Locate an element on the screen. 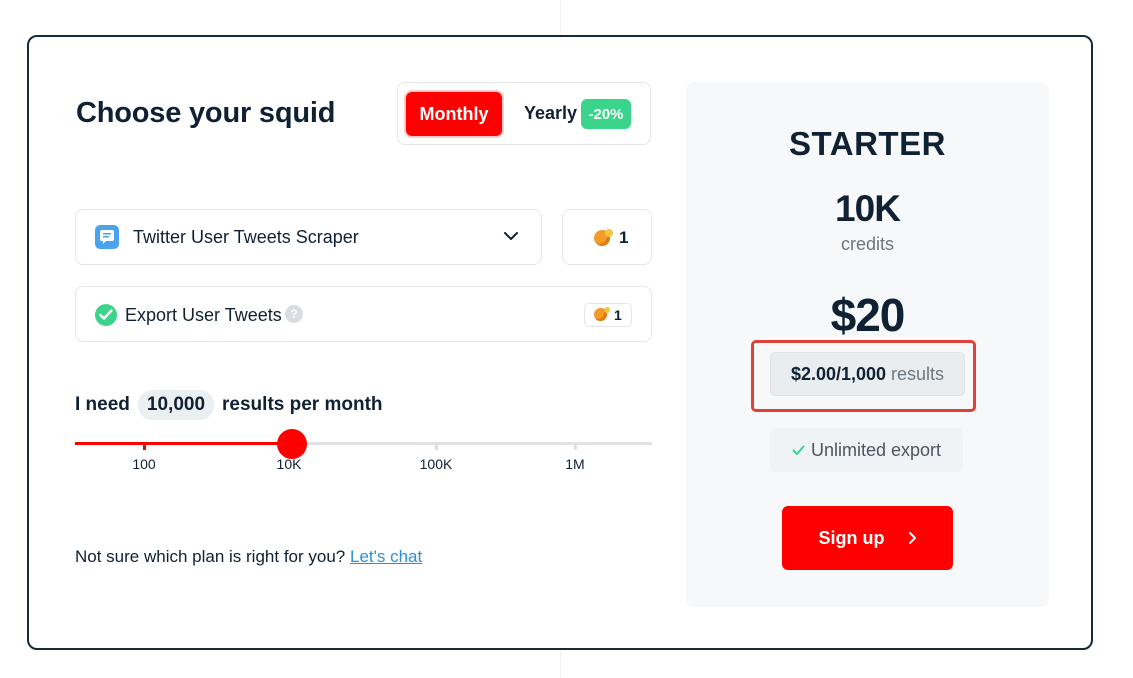 This screenshot has height=678, width=1133. results-needed-prefix: I need is located at coordinates (102, 404).